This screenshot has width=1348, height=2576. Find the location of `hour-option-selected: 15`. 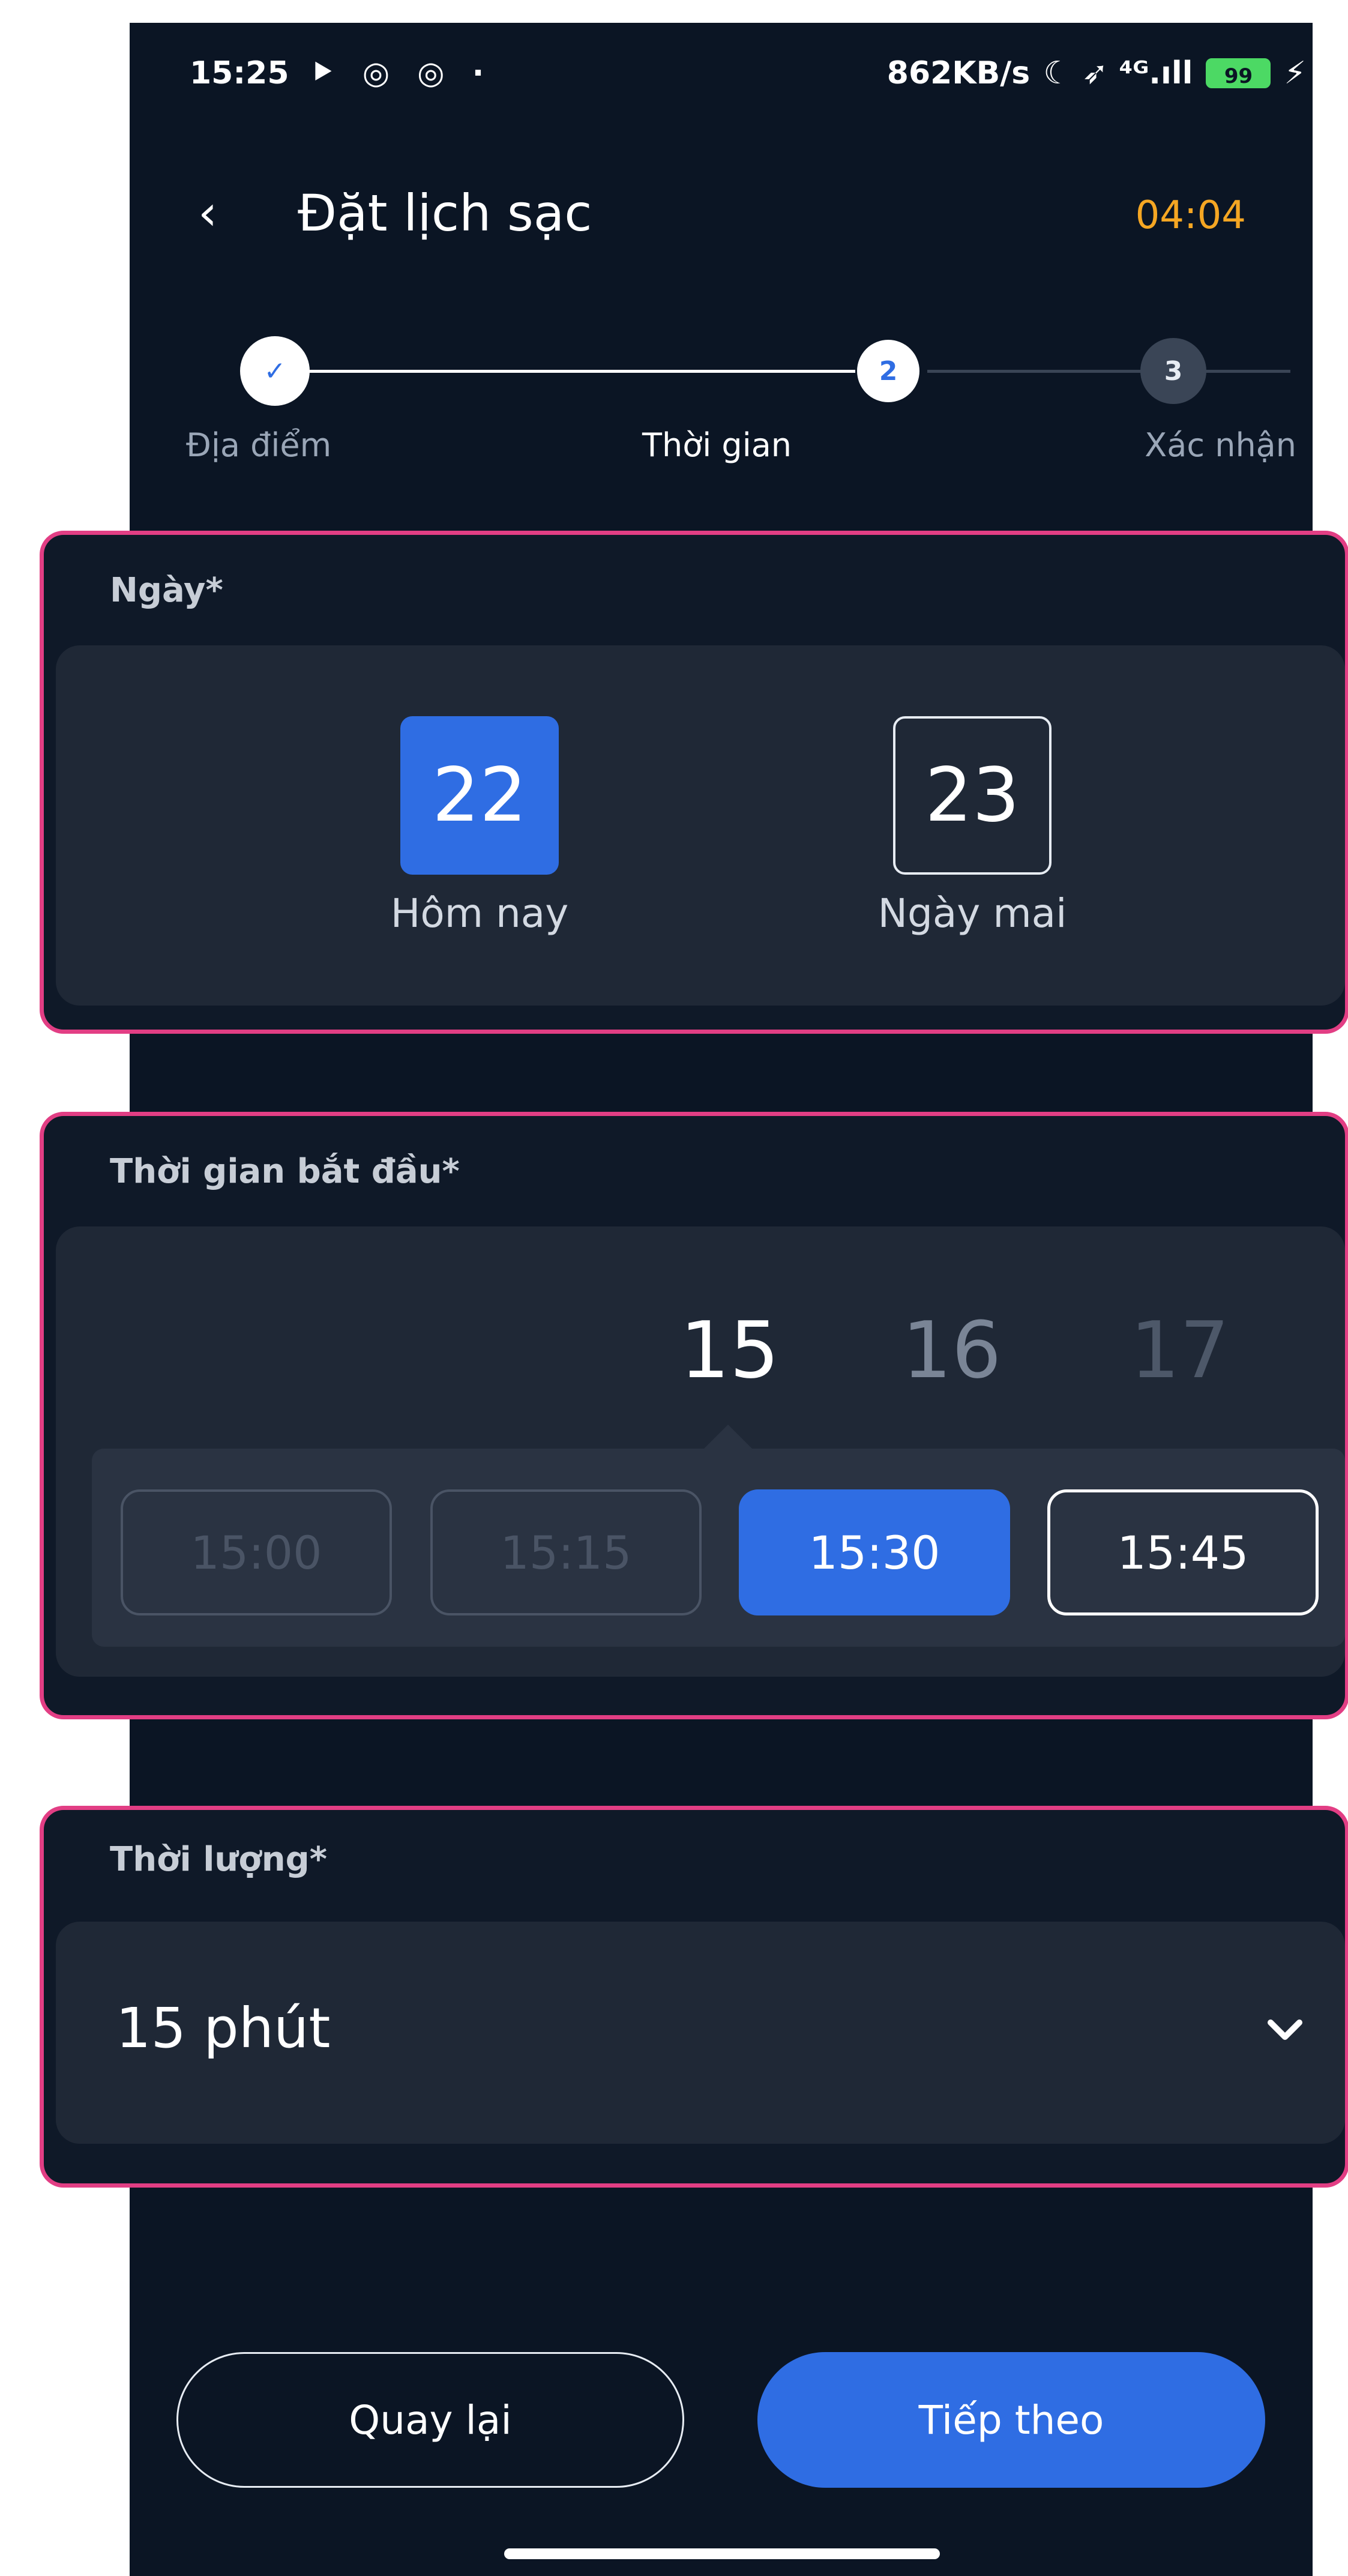

hour-option-selected: 15 is located at coordinates (729, 1350).